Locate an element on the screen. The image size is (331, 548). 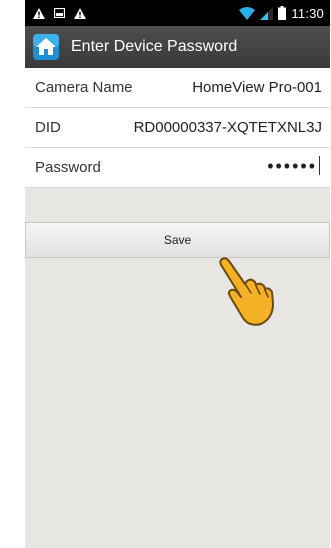
camera-name-field: HomeView Pro-001 is located at coordinates (257, 87).